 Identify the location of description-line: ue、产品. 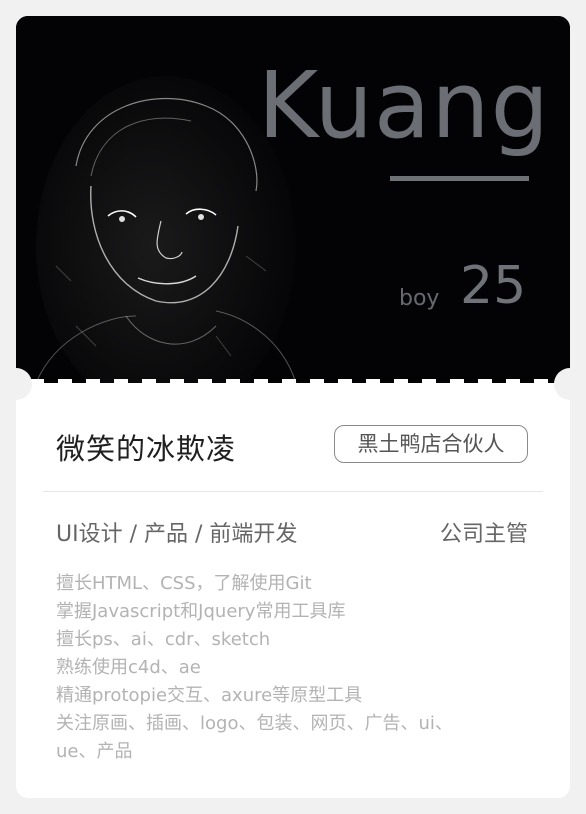
(94, 751).